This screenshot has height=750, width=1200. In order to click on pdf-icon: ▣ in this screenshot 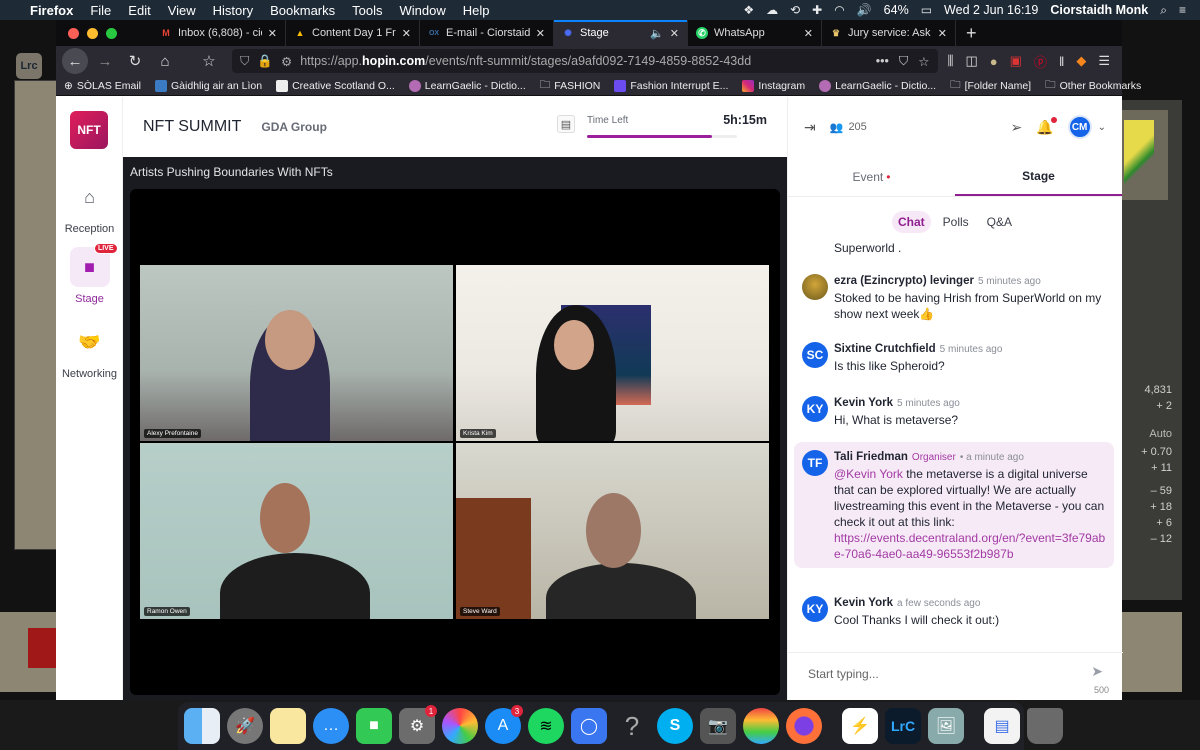, I will do `click(1016, 61)`.